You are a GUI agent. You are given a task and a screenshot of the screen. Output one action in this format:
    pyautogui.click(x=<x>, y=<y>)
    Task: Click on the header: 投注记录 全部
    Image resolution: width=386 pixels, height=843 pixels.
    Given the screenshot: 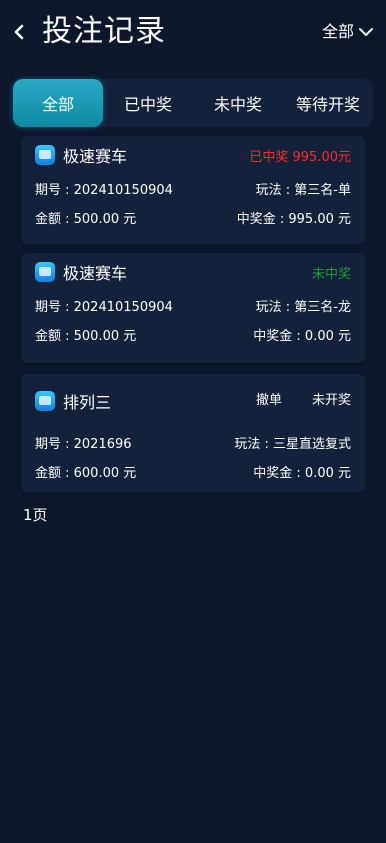 What is the action you would take?
    pyautogui.click(x=193, y=33)
    